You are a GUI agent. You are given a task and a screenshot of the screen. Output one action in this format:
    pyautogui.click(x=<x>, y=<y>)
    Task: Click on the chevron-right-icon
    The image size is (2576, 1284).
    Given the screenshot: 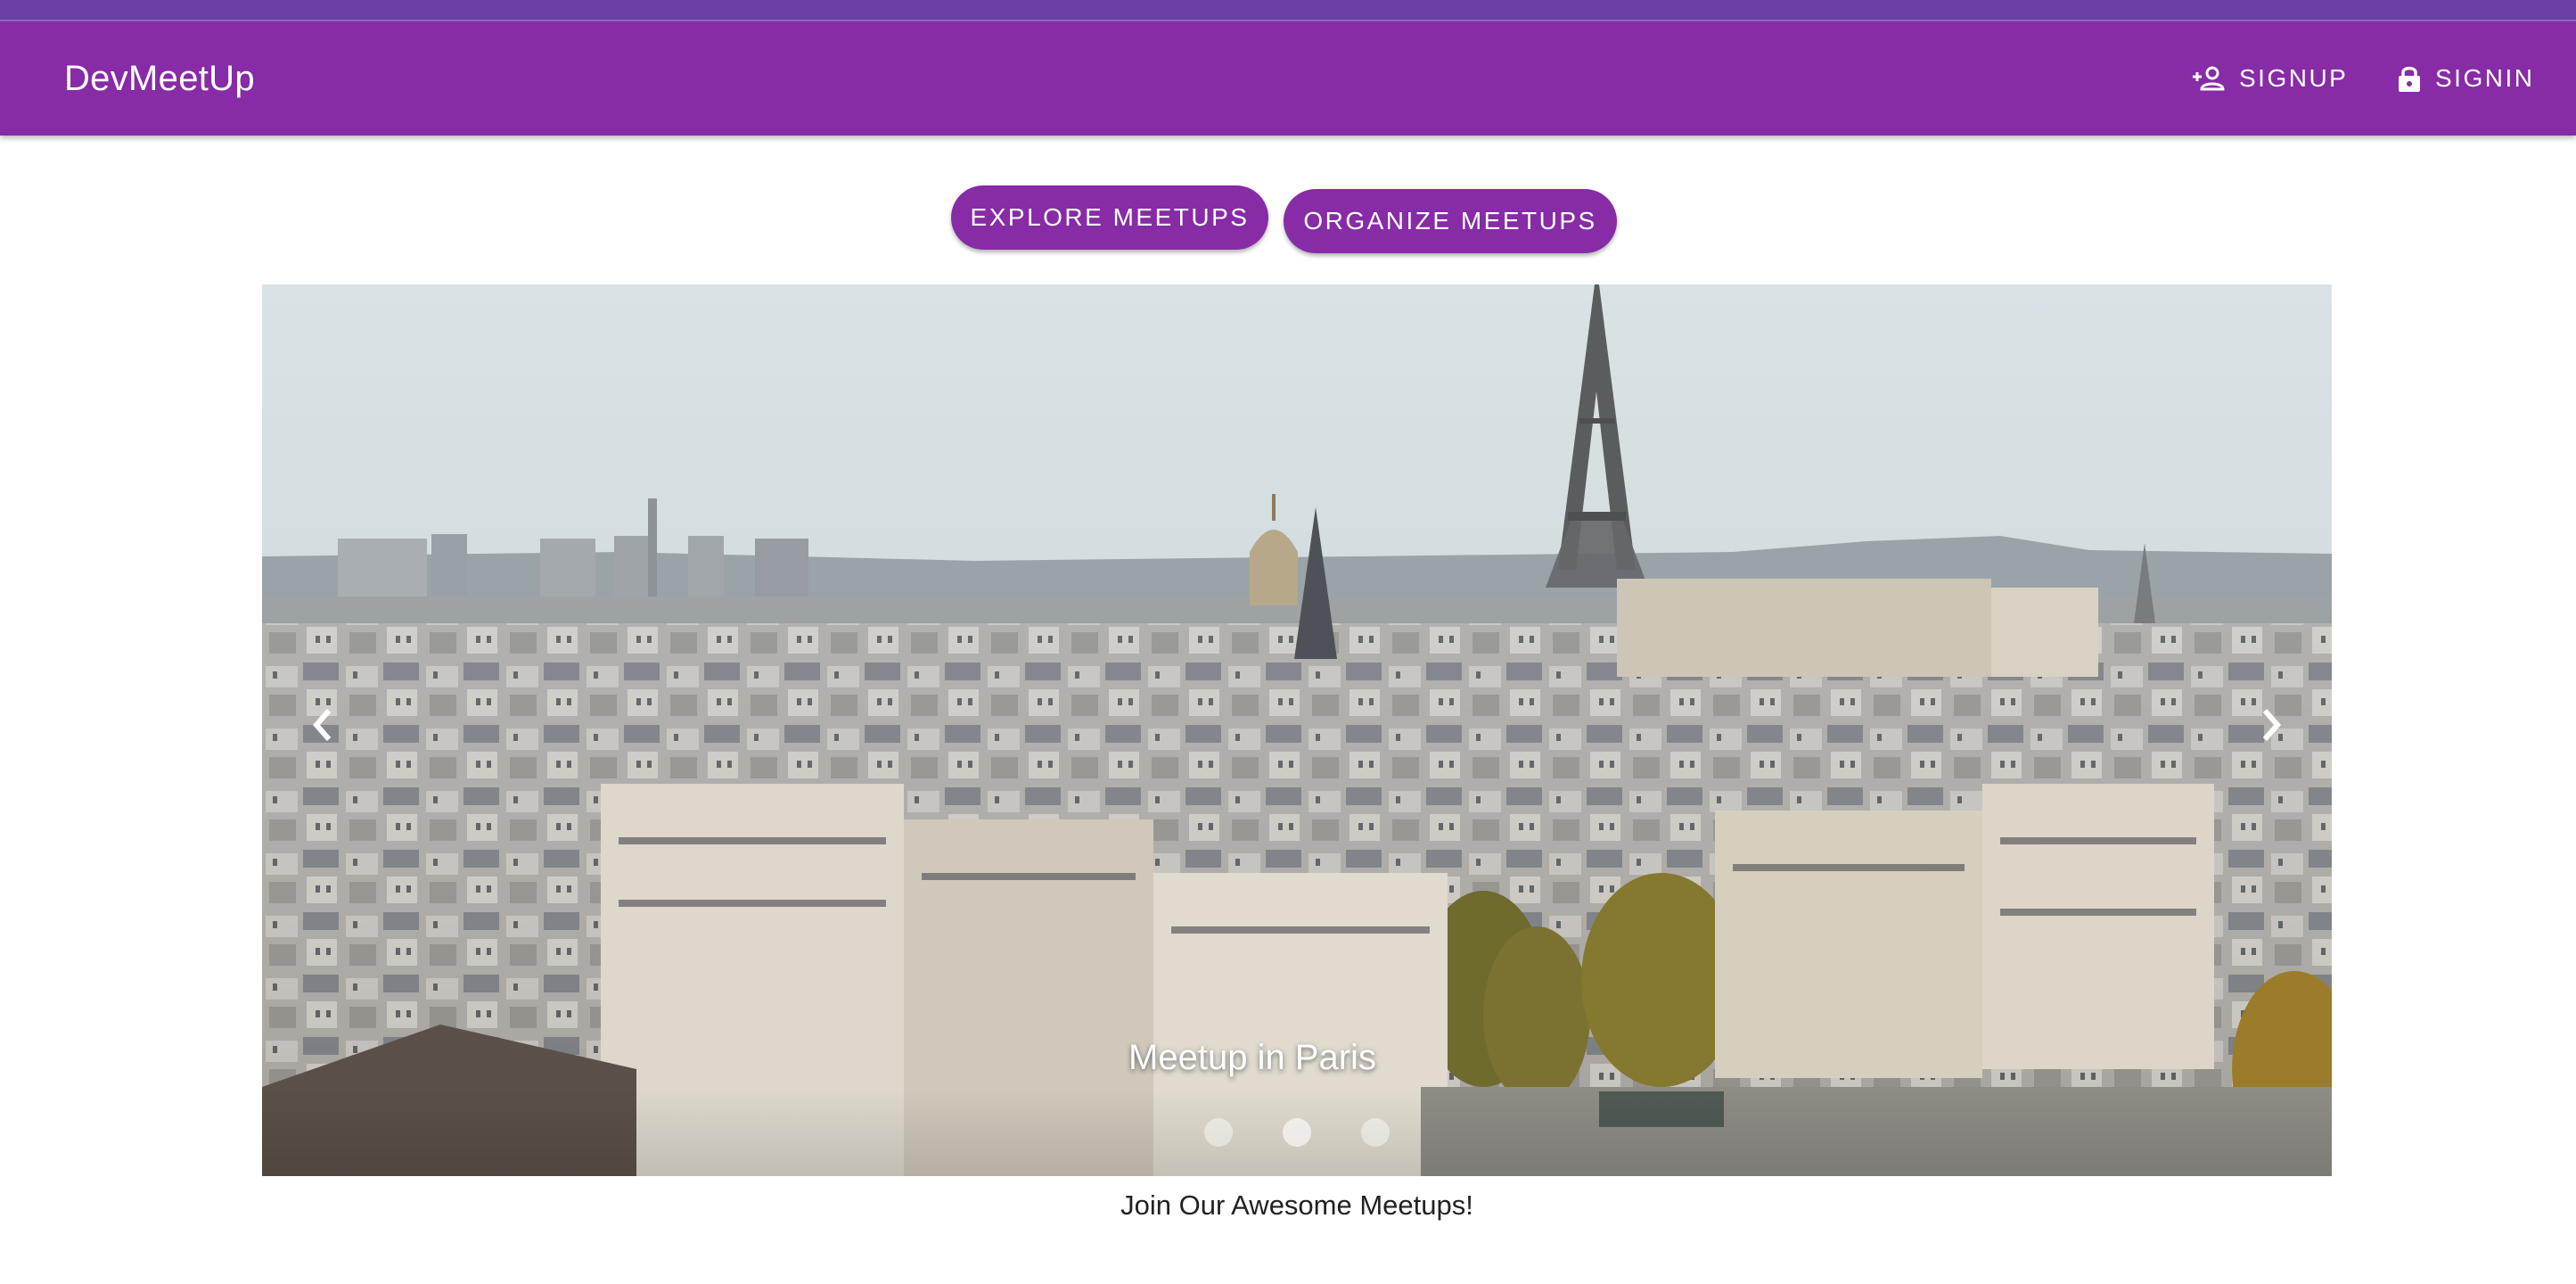 What is the action you would take?
    pyautogui.click(x=2271, y=727)
    